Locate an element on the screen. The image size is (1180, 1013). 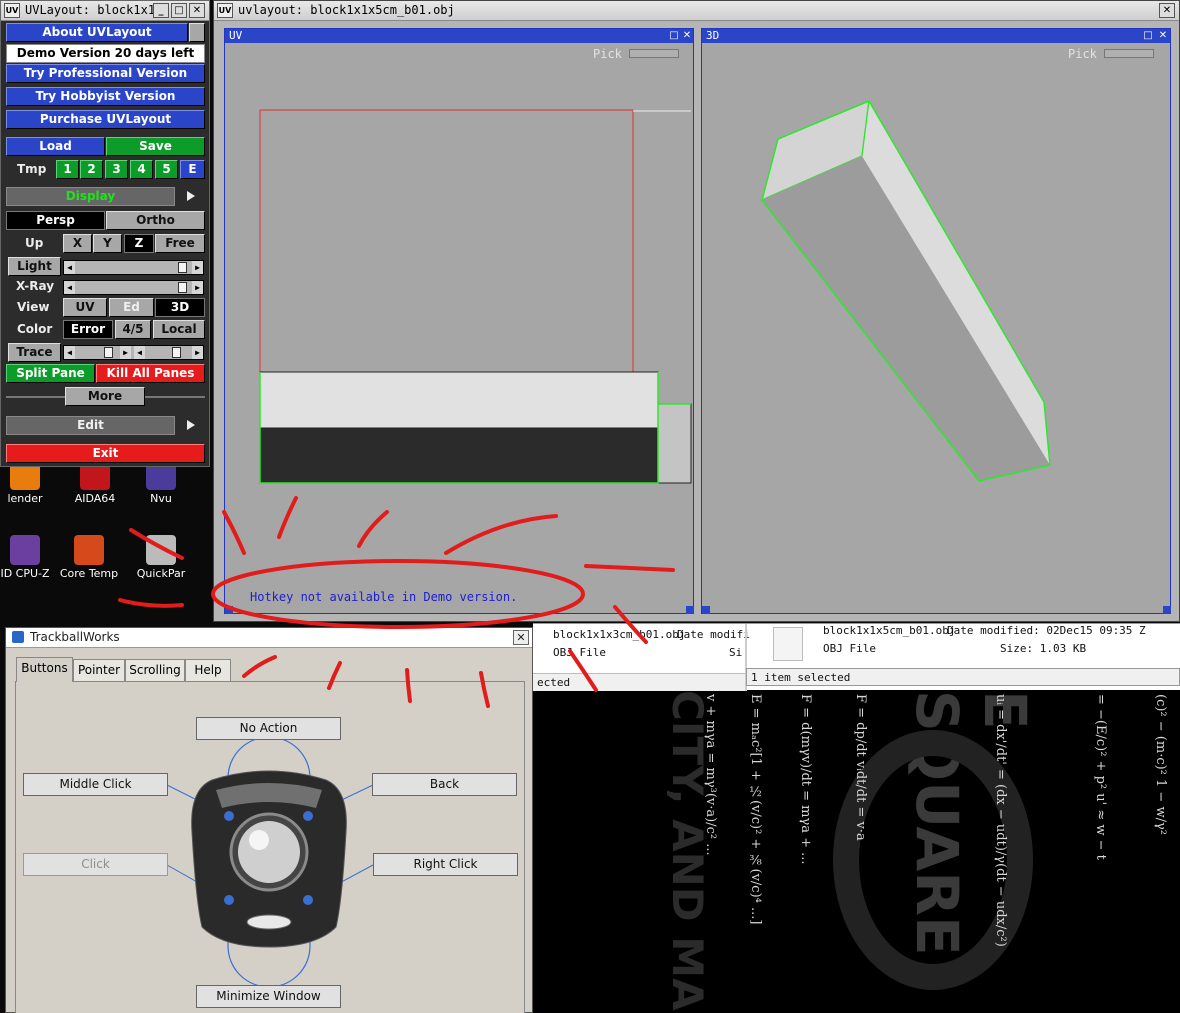
display-menu-button: Display is located at coordinates (90, 196).